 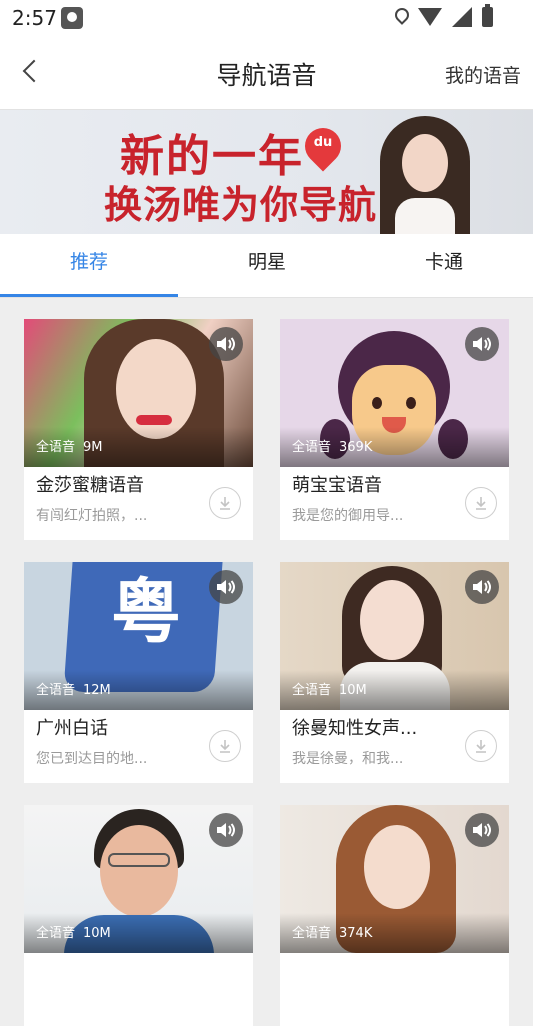 What do you see at coordinates (401, 17) in the screenshot?
I see `location-icon` at bounding box center [401, 17].